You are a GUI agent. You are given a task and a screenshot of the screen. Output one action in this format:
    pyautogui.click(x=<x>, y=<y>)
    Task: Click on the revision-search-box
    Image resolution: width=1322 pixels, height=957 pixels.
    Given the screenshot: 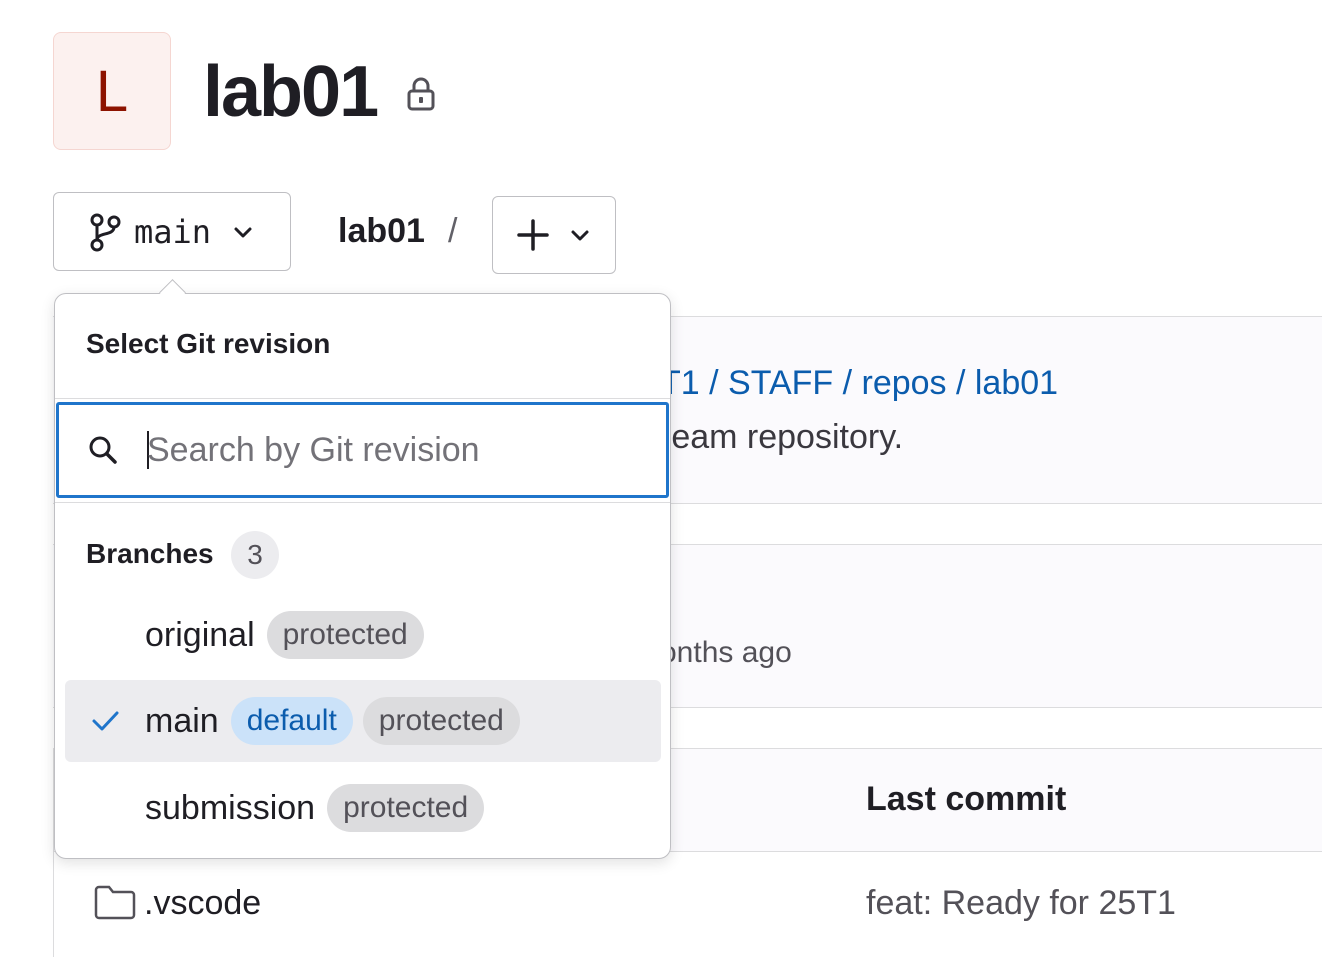 What is the action you would take?
    pyautogui.click(x=362, y=450)
    